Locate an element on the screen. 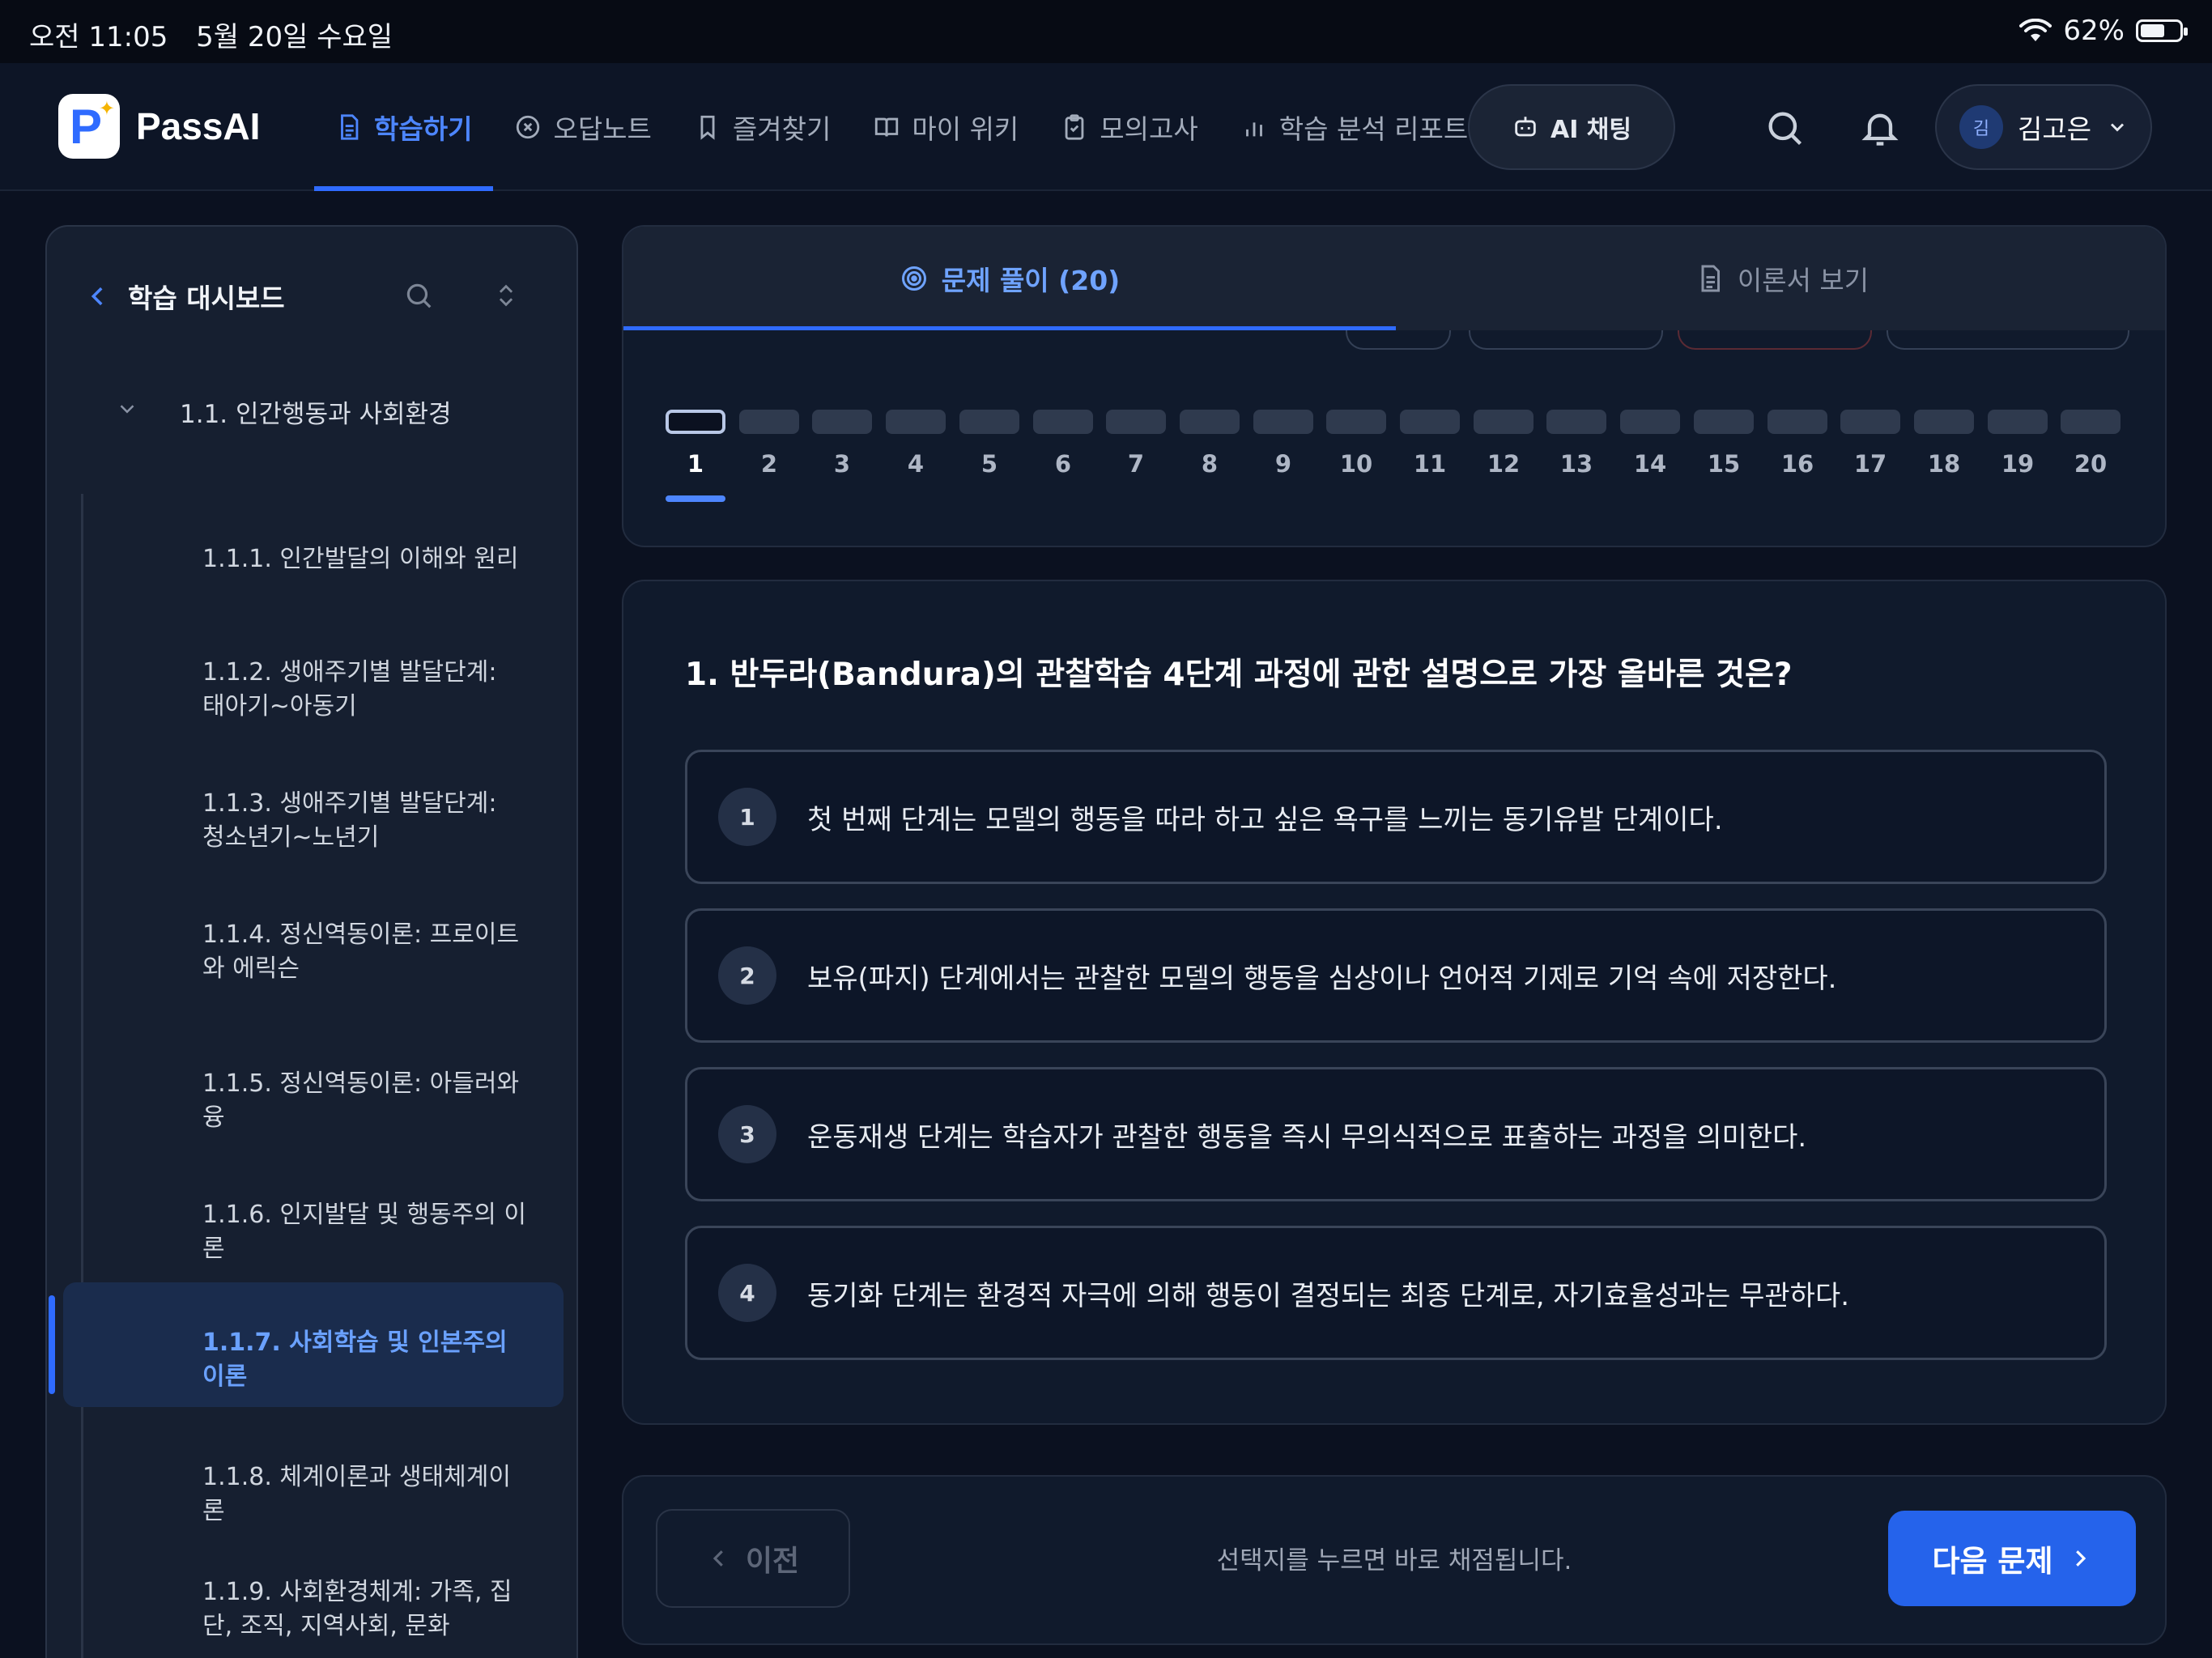 This screenshot has width=2212, height=1658. question-number-label: 18 is located at coordinates (1944, 464).